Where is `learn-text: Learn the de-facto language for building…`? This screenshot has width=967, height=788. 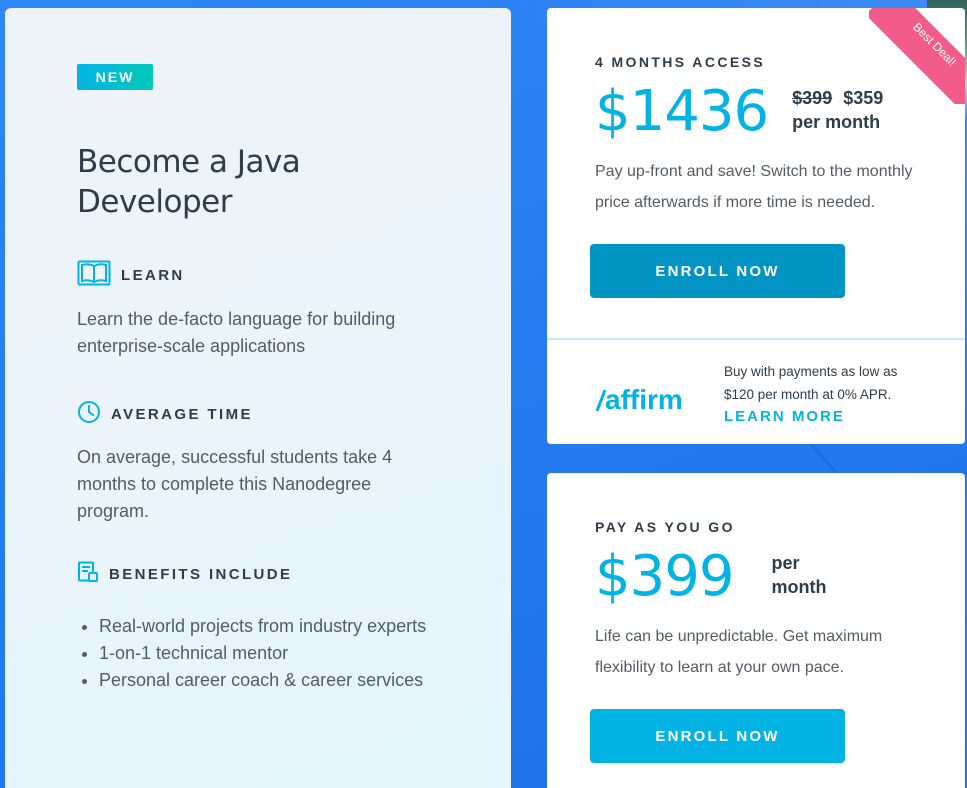
learn-text: Learn the de-facto language for building… is located at coordinates (236, 332).